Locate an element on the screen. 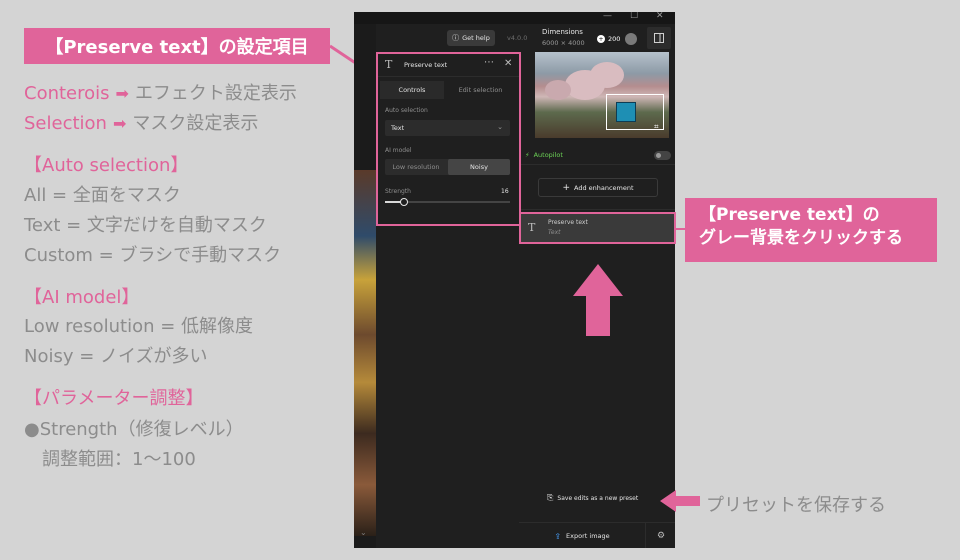 The image size is (960, 560). note-controls: Conterois ➡ エフェクト設定表示 is located at coordinates (160, 94).